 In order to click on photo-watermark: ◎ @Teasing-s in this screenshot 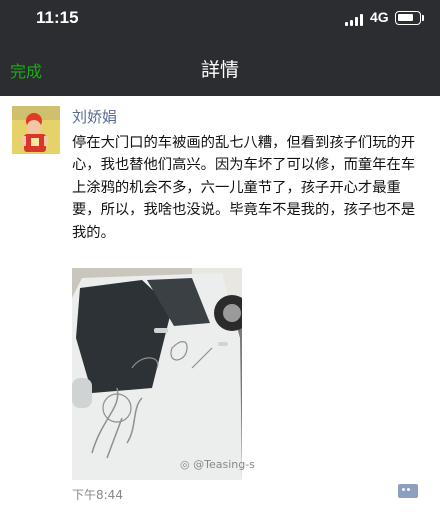, I will do `click(217, 464)`.